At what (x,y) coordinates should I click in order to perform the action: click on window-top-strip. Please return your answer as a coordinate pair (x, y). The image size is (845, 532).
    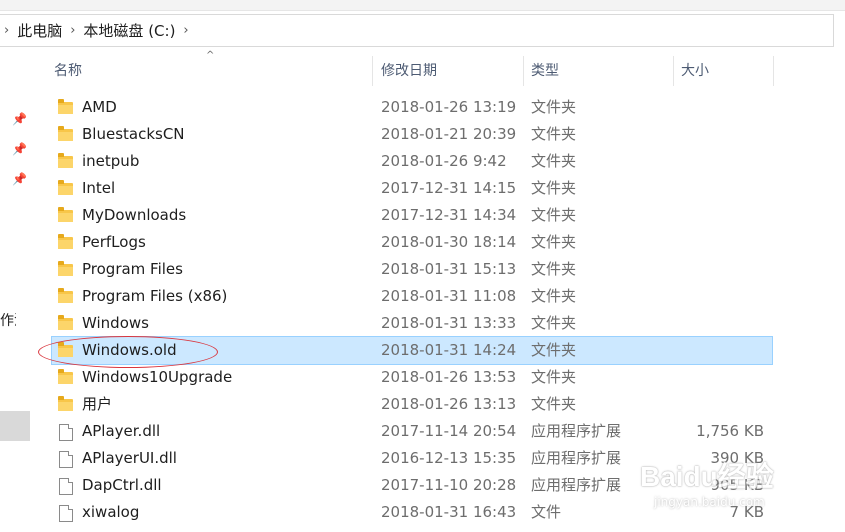
    Looking at the image, I should click on (422, 5).